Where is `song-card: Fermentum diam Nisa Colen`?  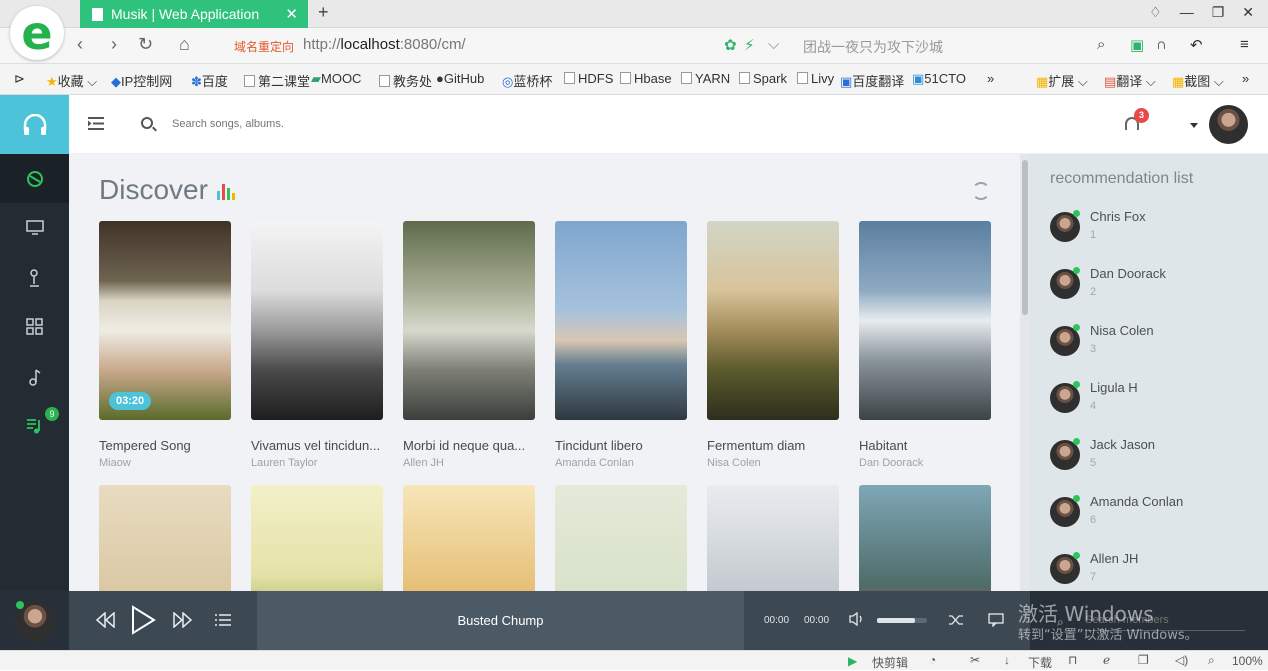
song-card: Fermentum diam Nisa Colen is located at coordinates (773, 345).